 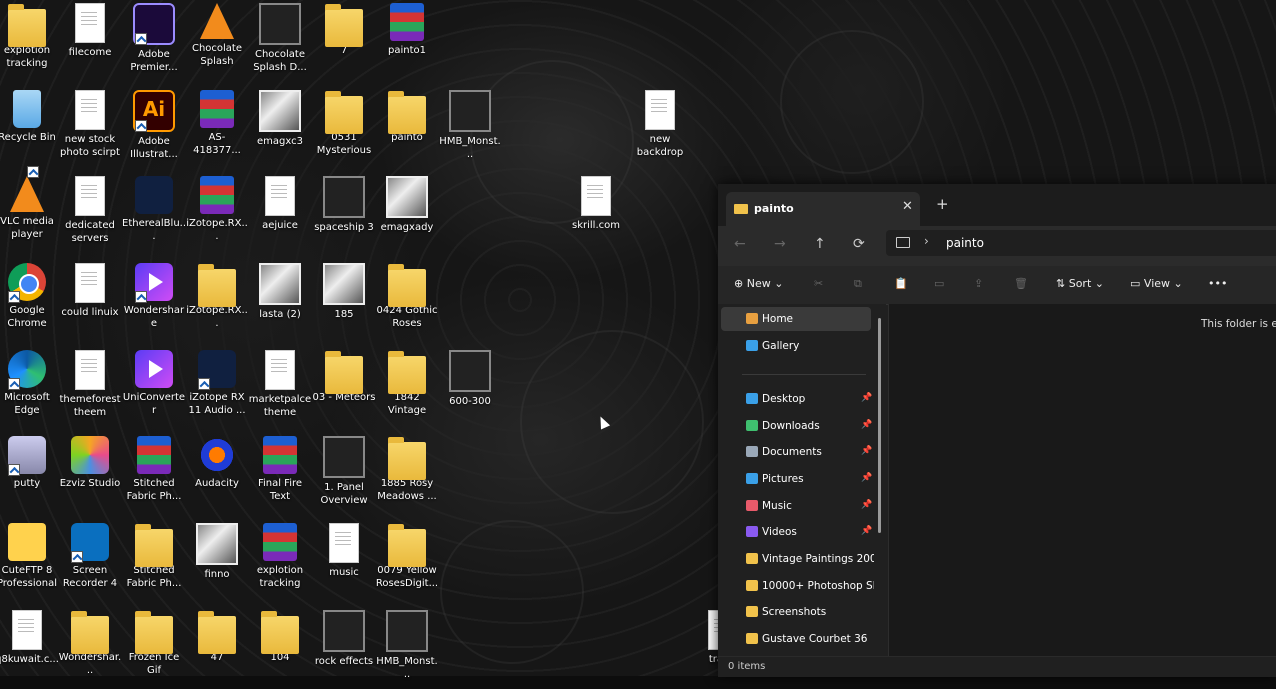 I want to click on up-button: ↑, so click(x=820, y=244).